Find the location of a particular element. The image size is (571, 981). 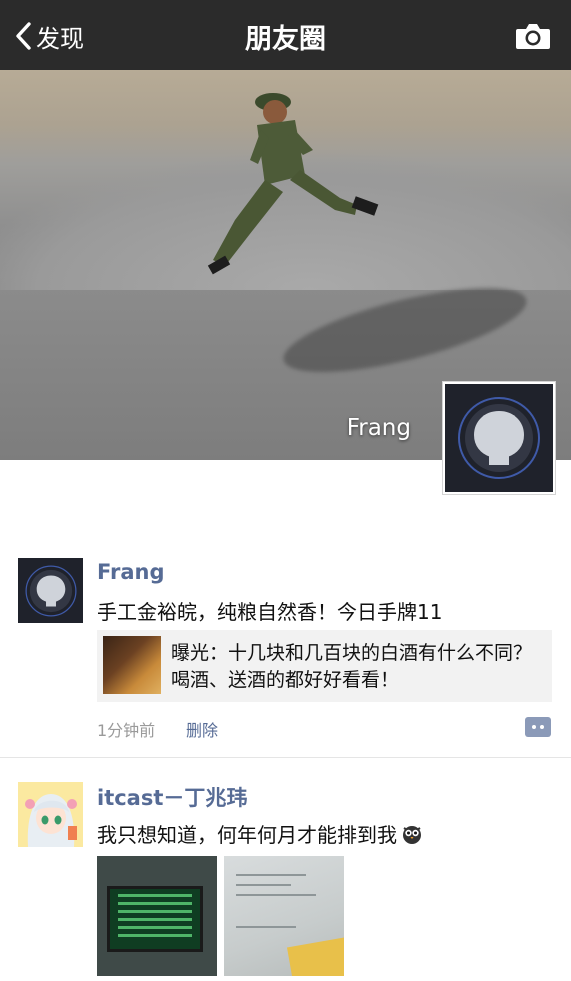

jumping-person-figure is located at coordinates (293, 184).